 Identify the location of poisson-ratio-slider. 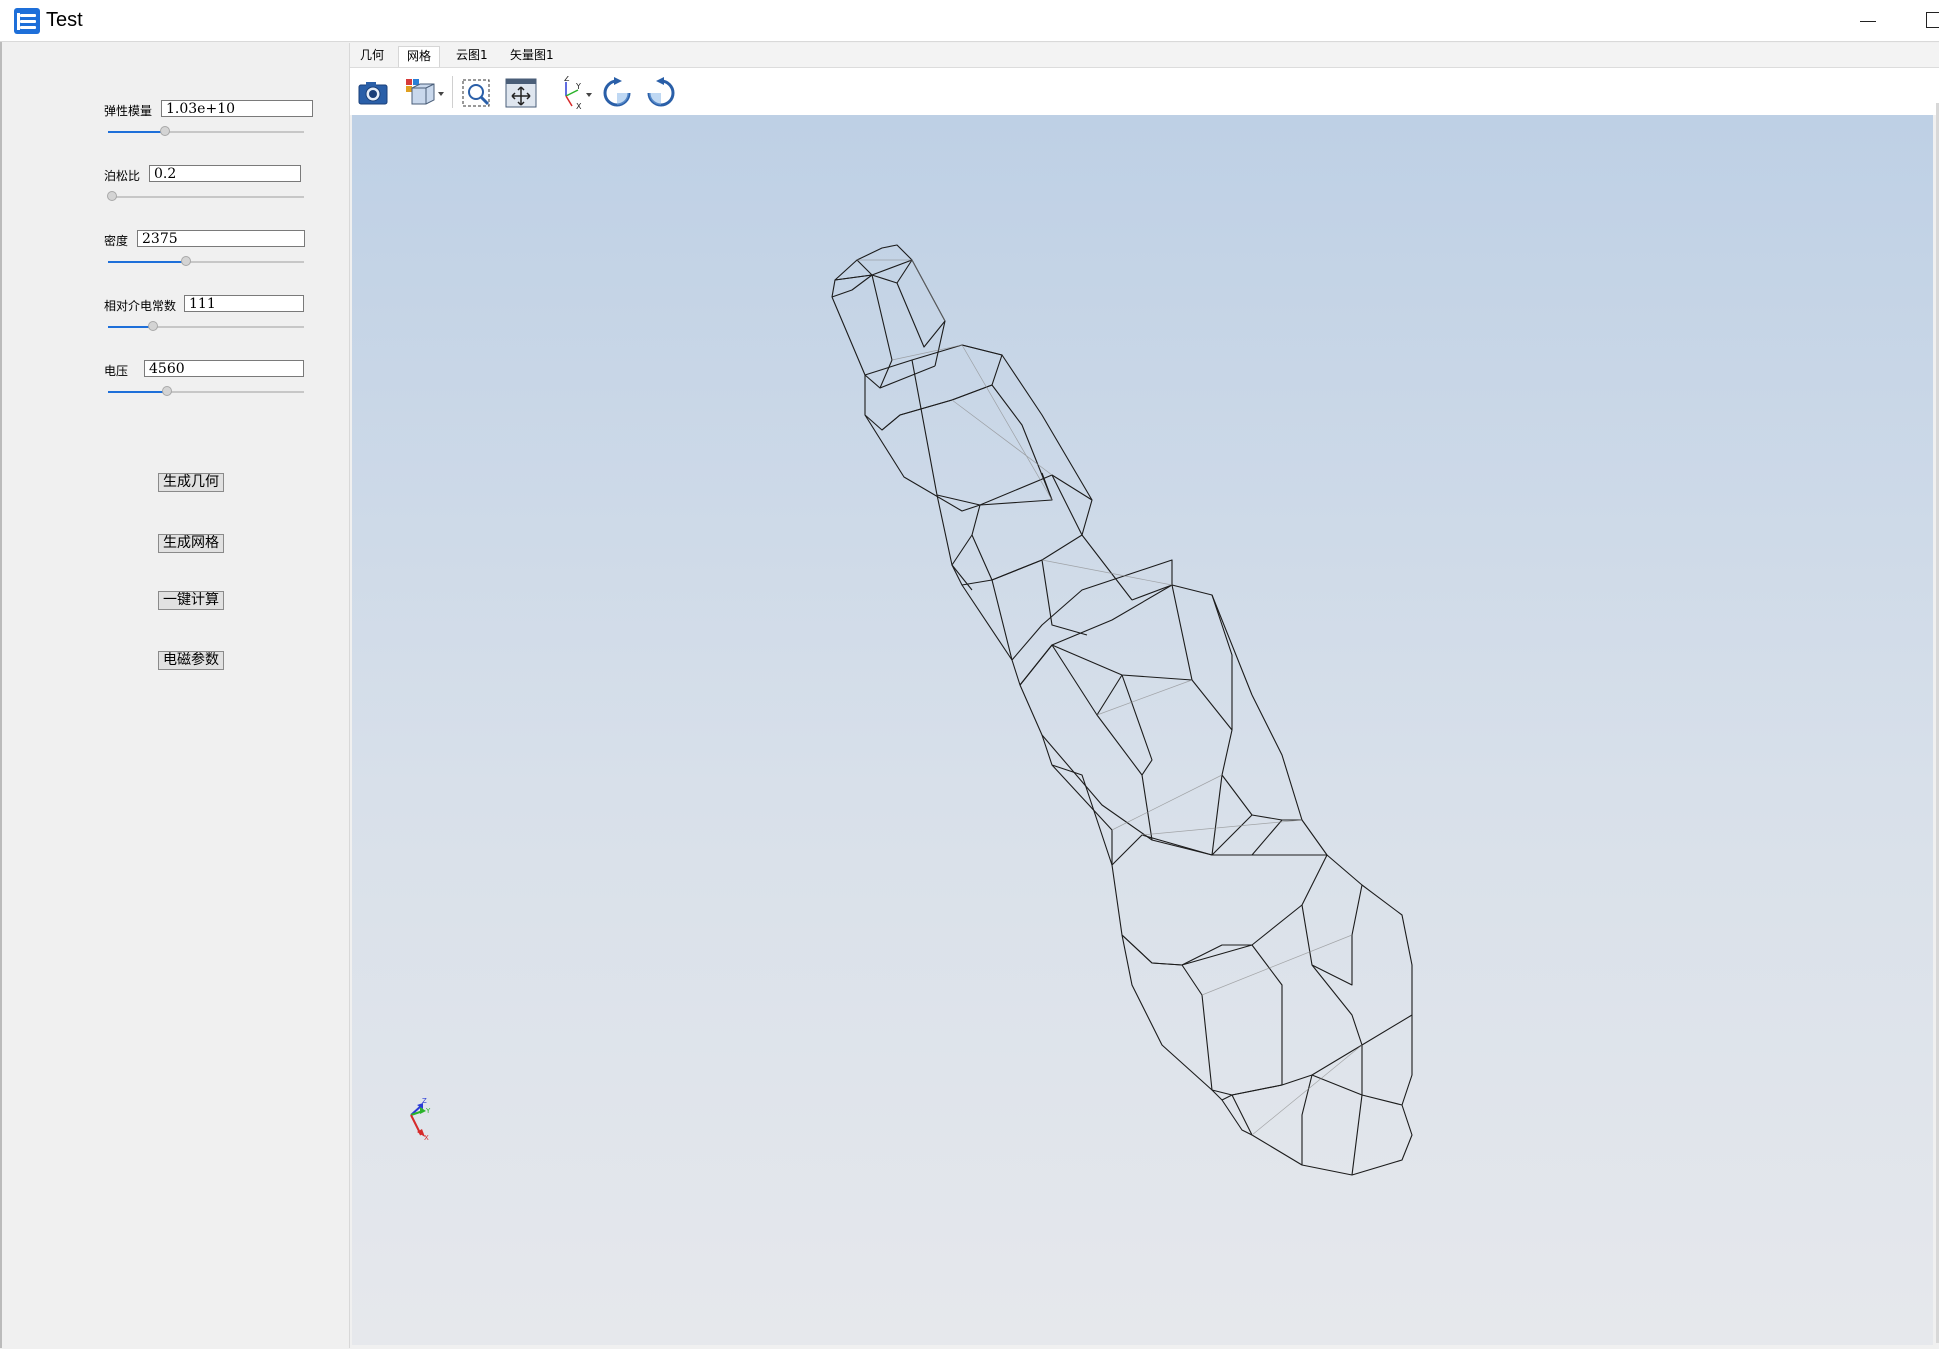
(205, 197).